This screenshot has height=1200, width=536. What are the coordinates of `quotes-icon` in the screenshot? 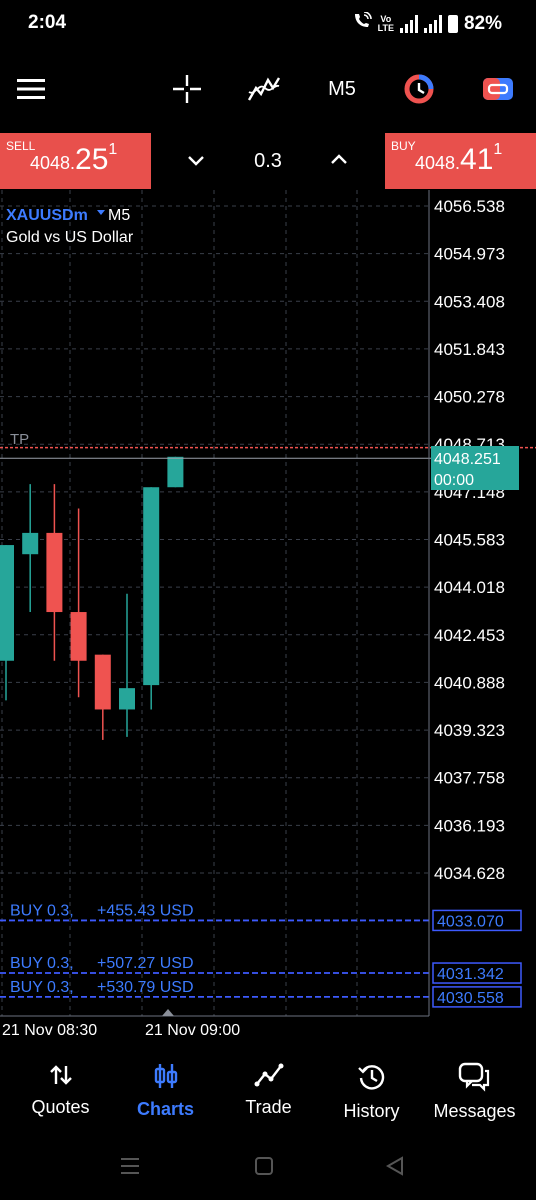 It's located at (60, 1075).